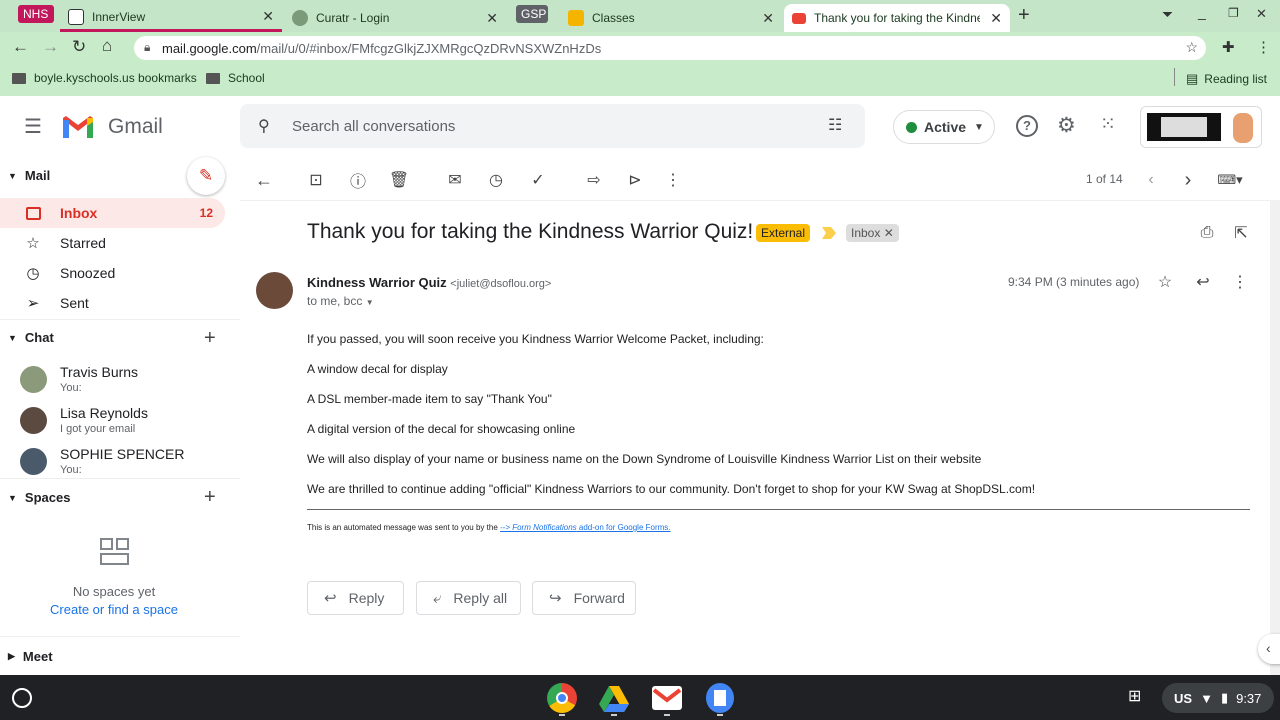  Describe the element at coordinates (538, 180) in the screenshot. I see `add-task-icon: ✓` at that location.